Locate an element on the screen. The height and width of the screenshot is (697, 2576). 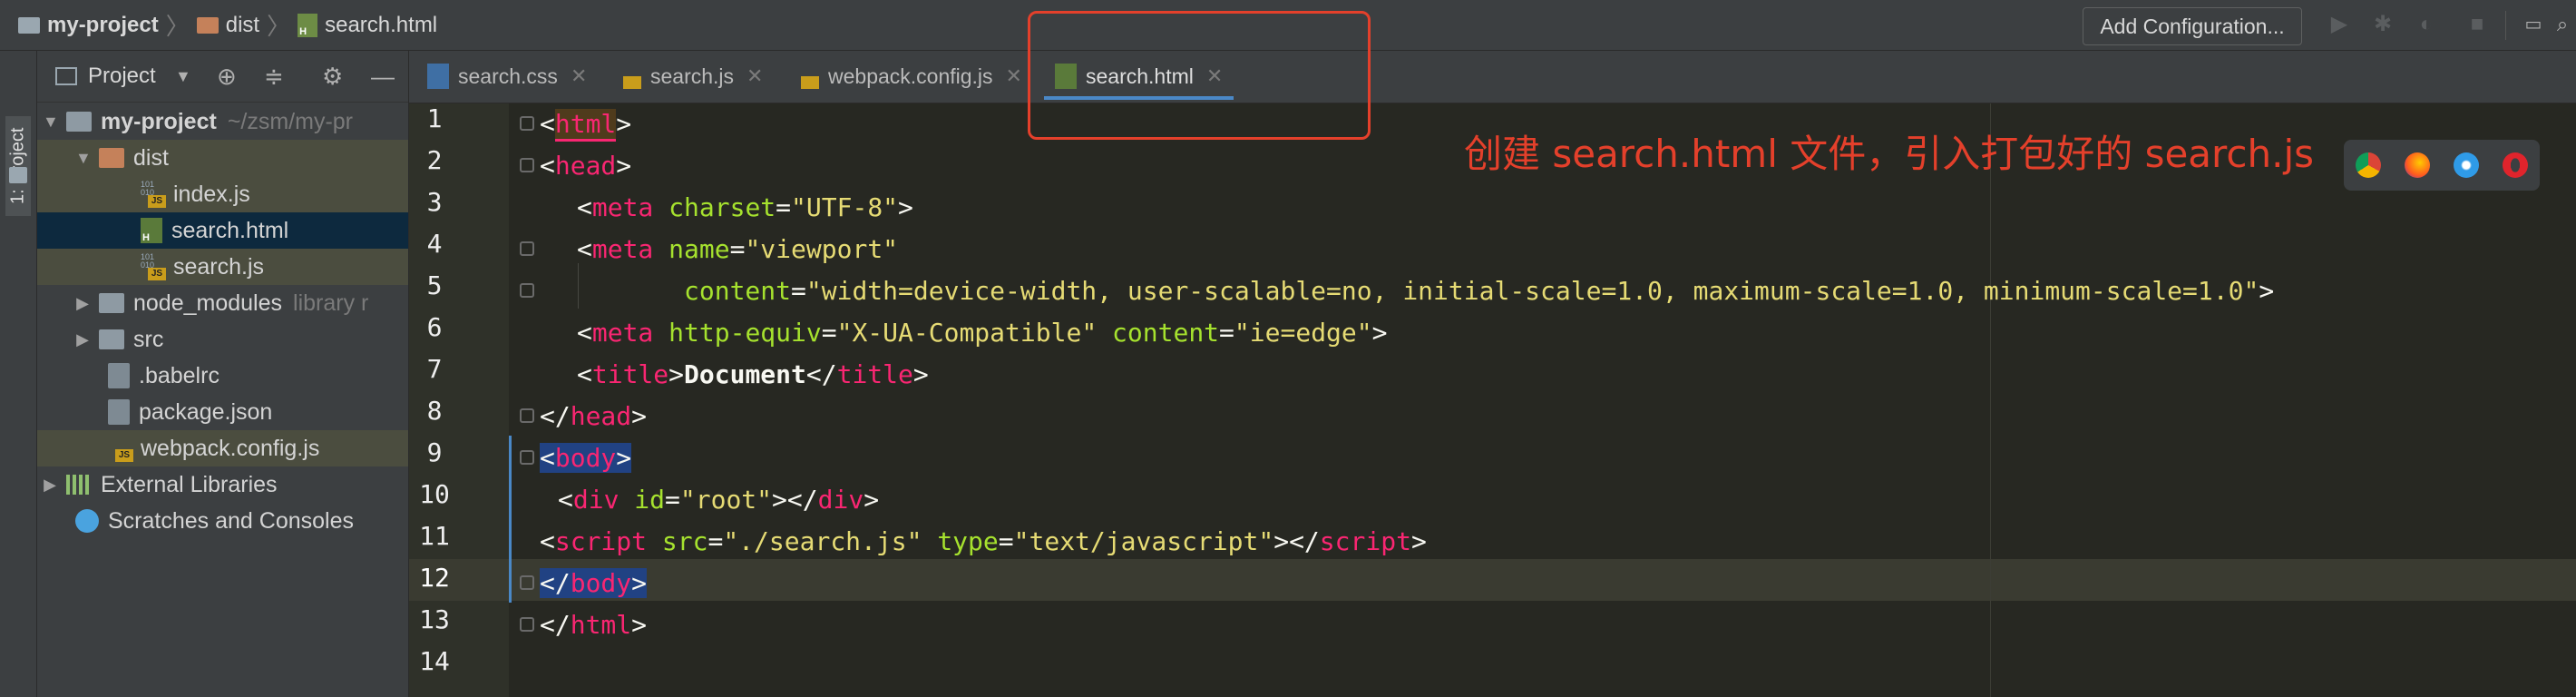
tree-item-dist: ▼ dist is located at coordinates (222, 158).